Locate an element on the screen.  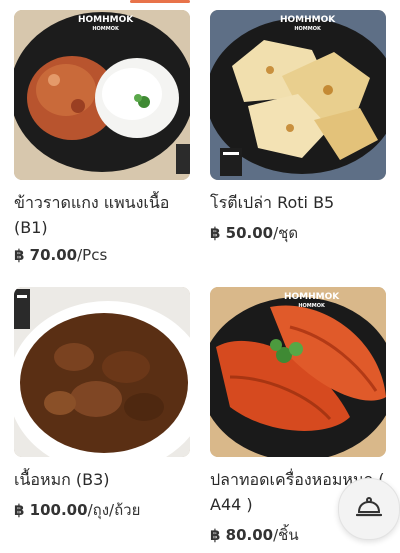
price-value: 50.00 is located at coordinates (249, 233).